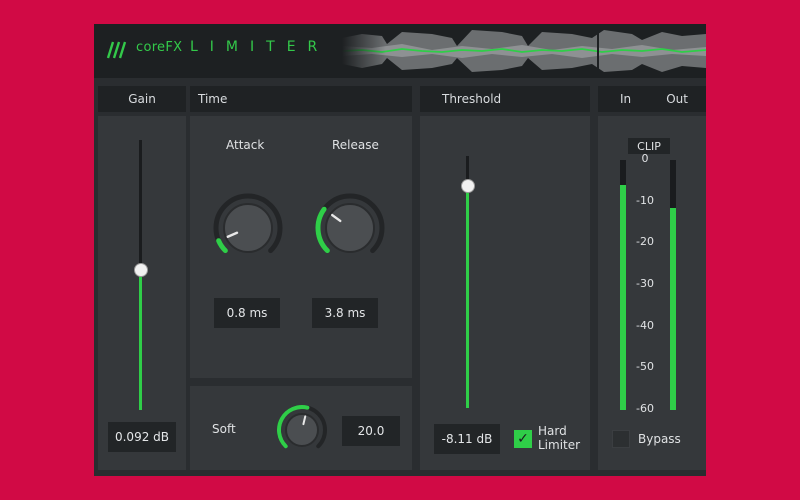  I want to click on attack-label: Attack, so click(245, 145).